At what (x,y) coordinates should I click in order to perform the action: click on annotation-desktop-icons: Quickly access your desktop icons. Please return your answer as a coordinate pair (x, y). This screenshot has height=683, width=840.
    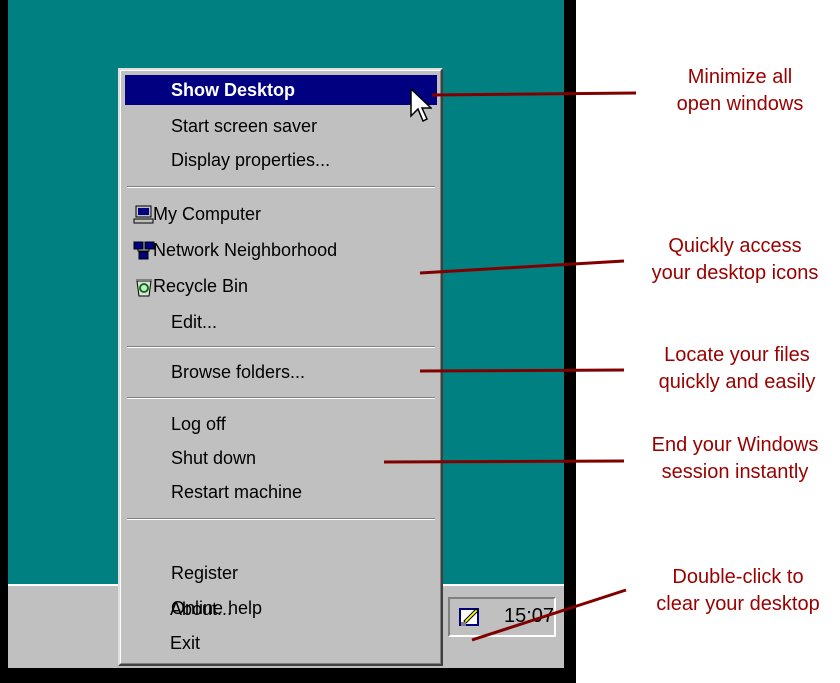
    Looking at the image, I should click on (735, 260).